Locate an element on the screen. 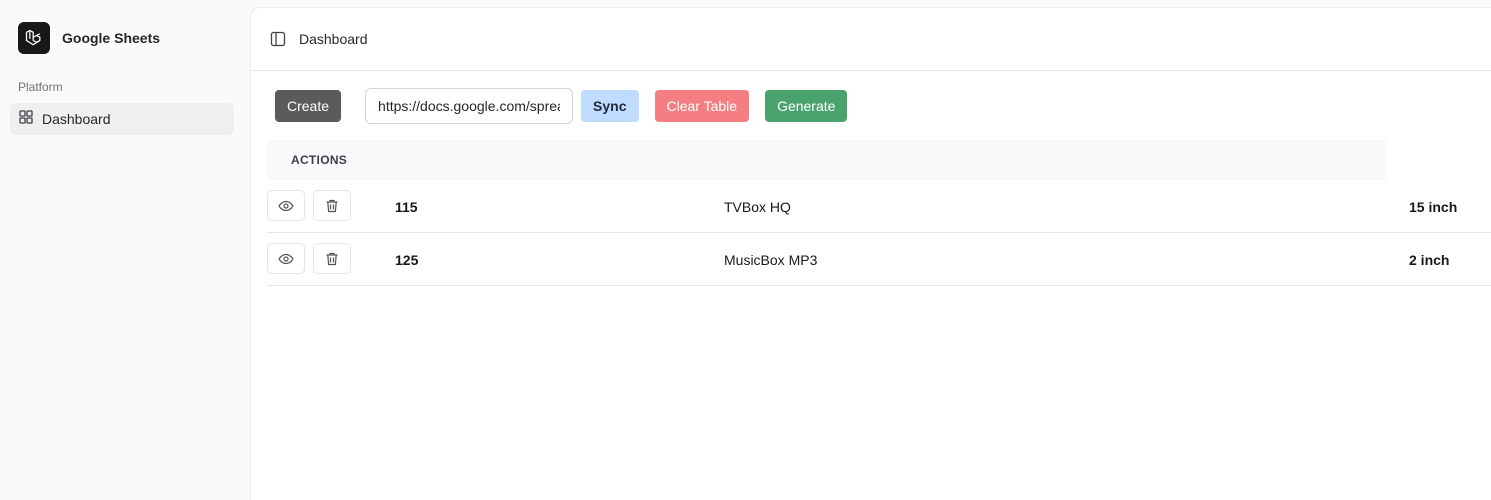  brand-name: Google Sheets is located at coordinates (111, 38).